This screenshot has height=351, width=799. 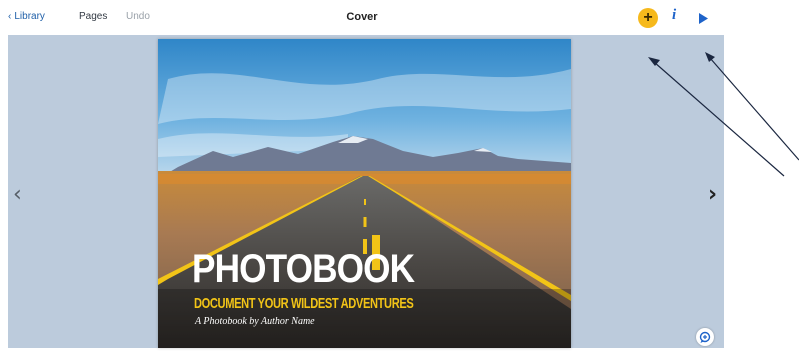 I want to click on top-toolbar: ‹ Library Pages Undo Cover + i, so click(x=362, y=17).